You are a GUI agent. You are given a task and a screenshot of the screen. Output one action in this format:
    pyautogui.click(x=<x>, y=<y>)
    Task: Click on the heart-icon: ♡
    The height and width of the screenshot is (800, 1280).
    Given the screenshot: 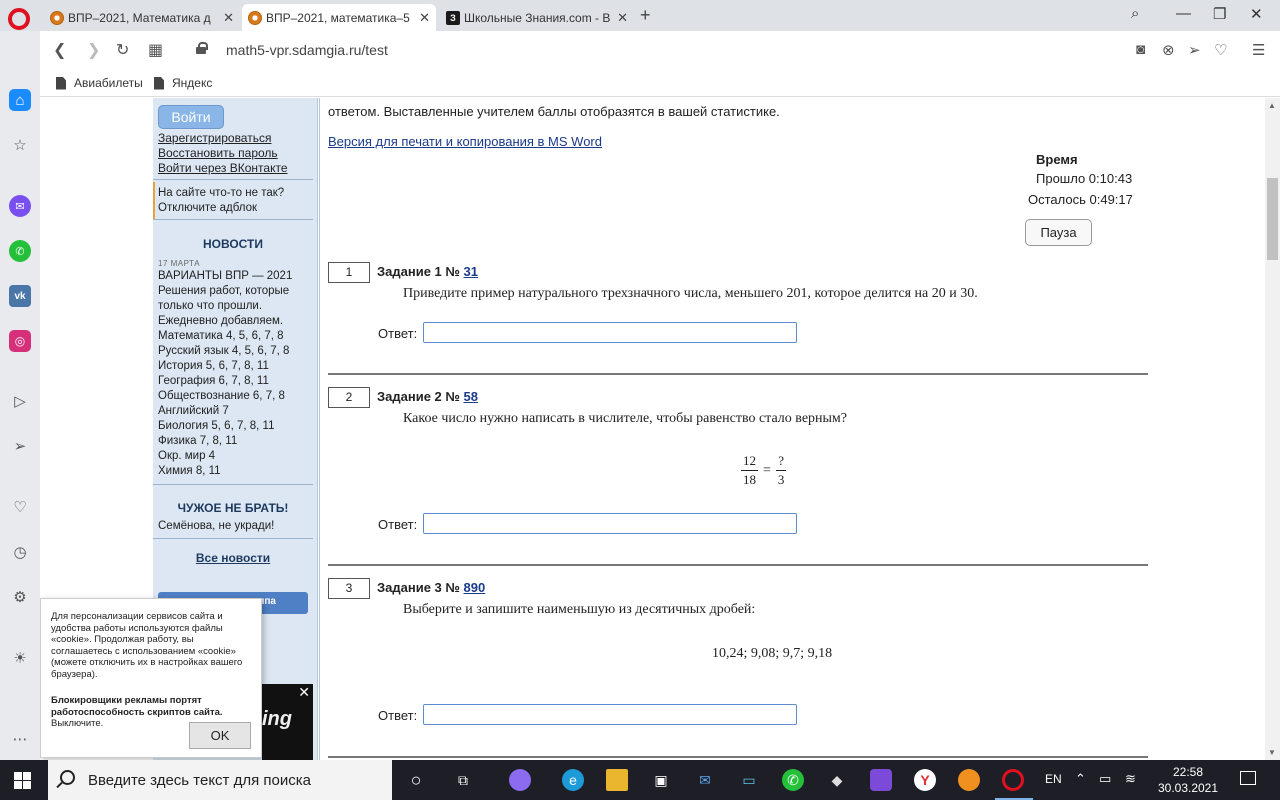 What is the action you would take?
    pyautogui.click(x=1220, y=50)
    